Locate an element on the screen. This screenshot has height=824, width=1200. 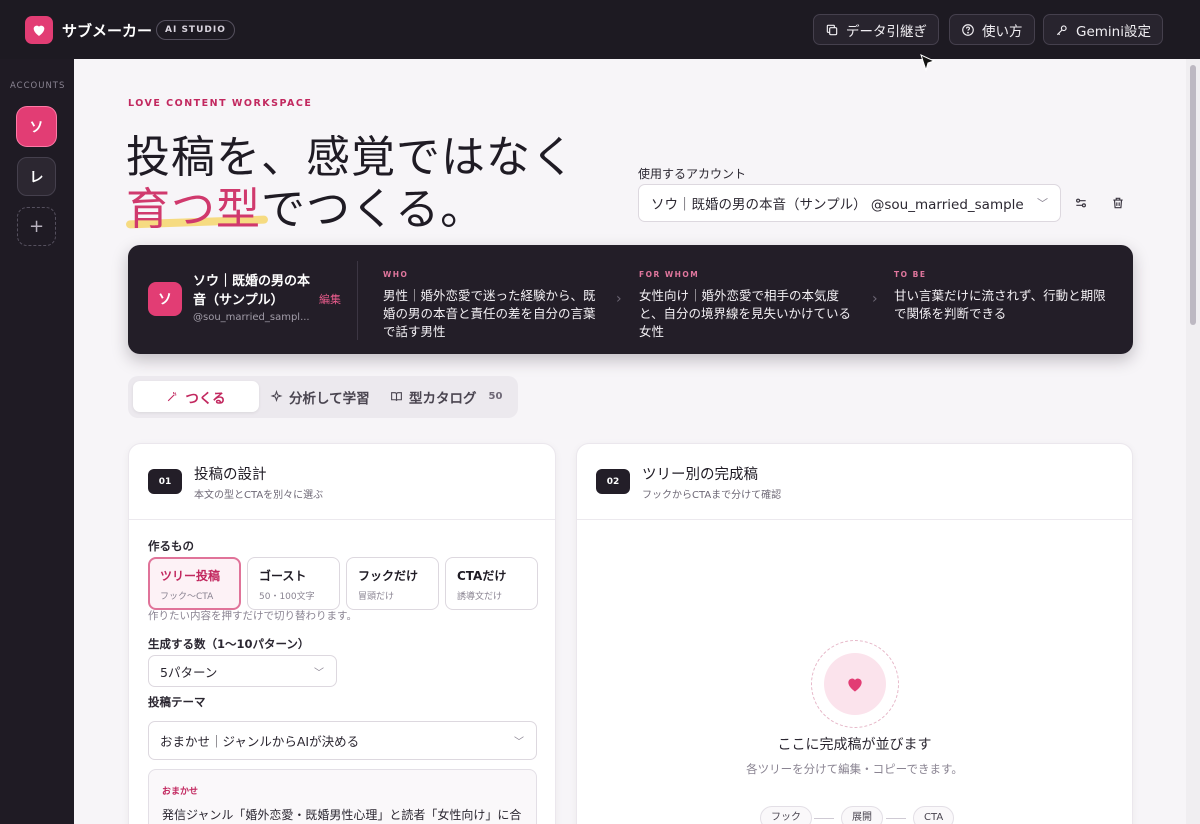
hero-rest: でつくる。 is located at coordinates (373, 209).